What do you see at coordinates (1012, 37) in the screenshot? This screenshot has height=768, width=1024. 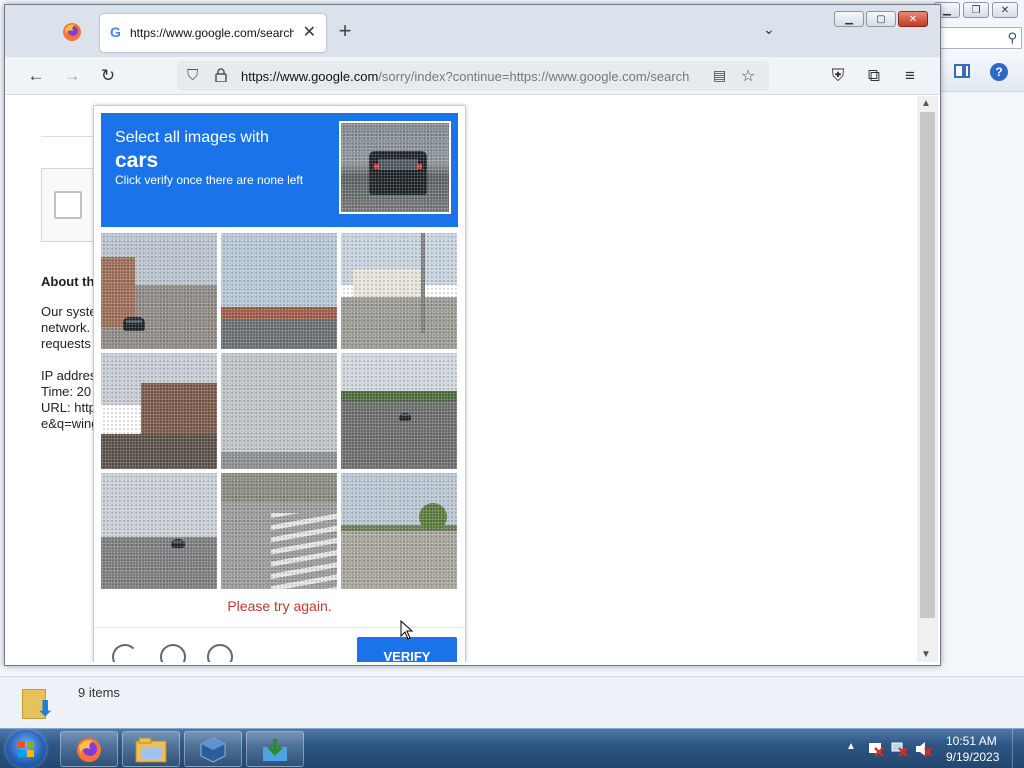 I see `search-icon: ⚲` at bounding box center [1012, 37].